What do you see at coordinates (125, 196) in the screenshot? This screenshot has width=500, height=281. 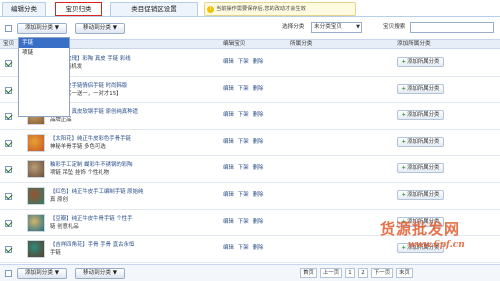 I see `product-title: 【红色】纯正牛皮手工编制手链 原始纯真 原创` at bounding box center [125, 196].